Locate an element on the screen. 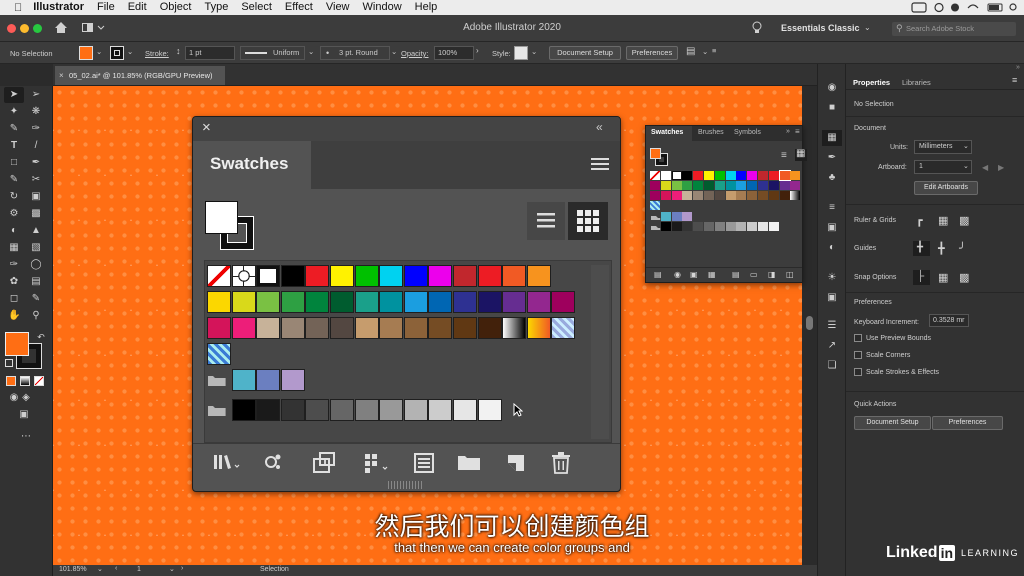 The width and height of the screenshot is (1024, 576). hand-tool-icon: ✋ is located at coordinates (14, 316).